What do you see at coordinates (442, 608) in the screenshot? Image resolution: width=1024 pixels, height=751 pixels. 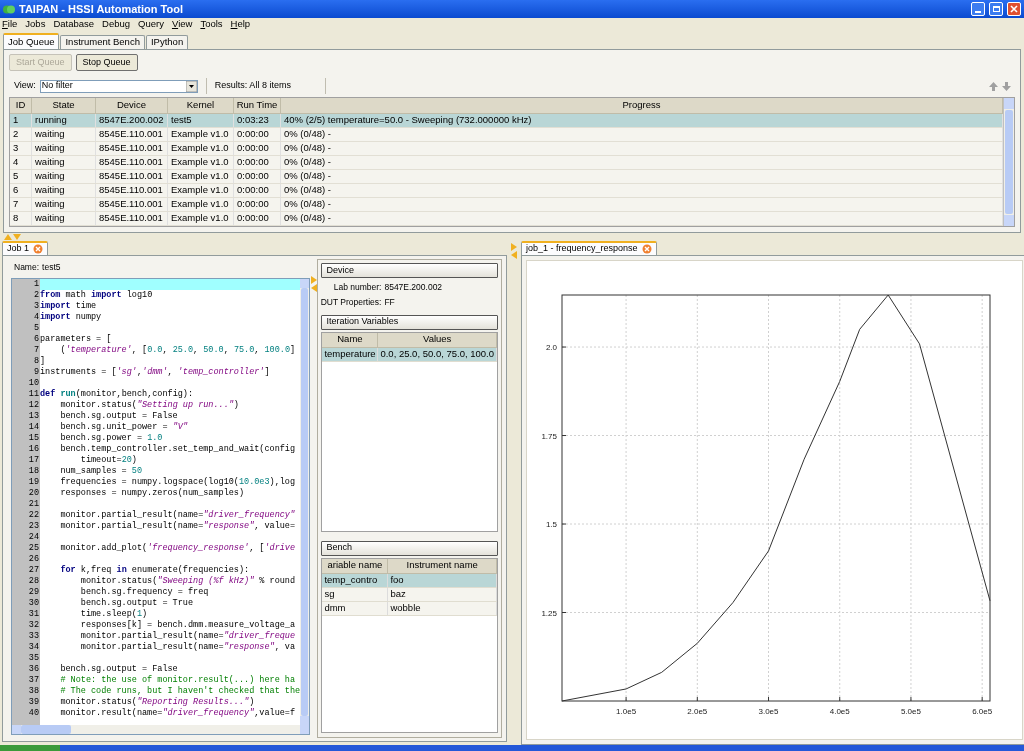 I see `table-cell: wobble` at bounding box center [442, 608].